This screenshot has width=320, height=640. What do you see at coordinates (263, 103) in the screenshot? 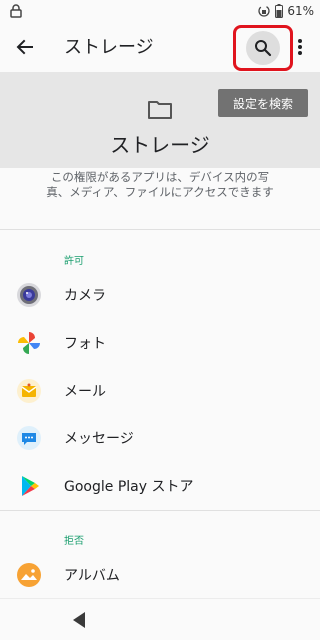
I see `settings-search-button: 設定を検索` at bounding box center [263, 103].